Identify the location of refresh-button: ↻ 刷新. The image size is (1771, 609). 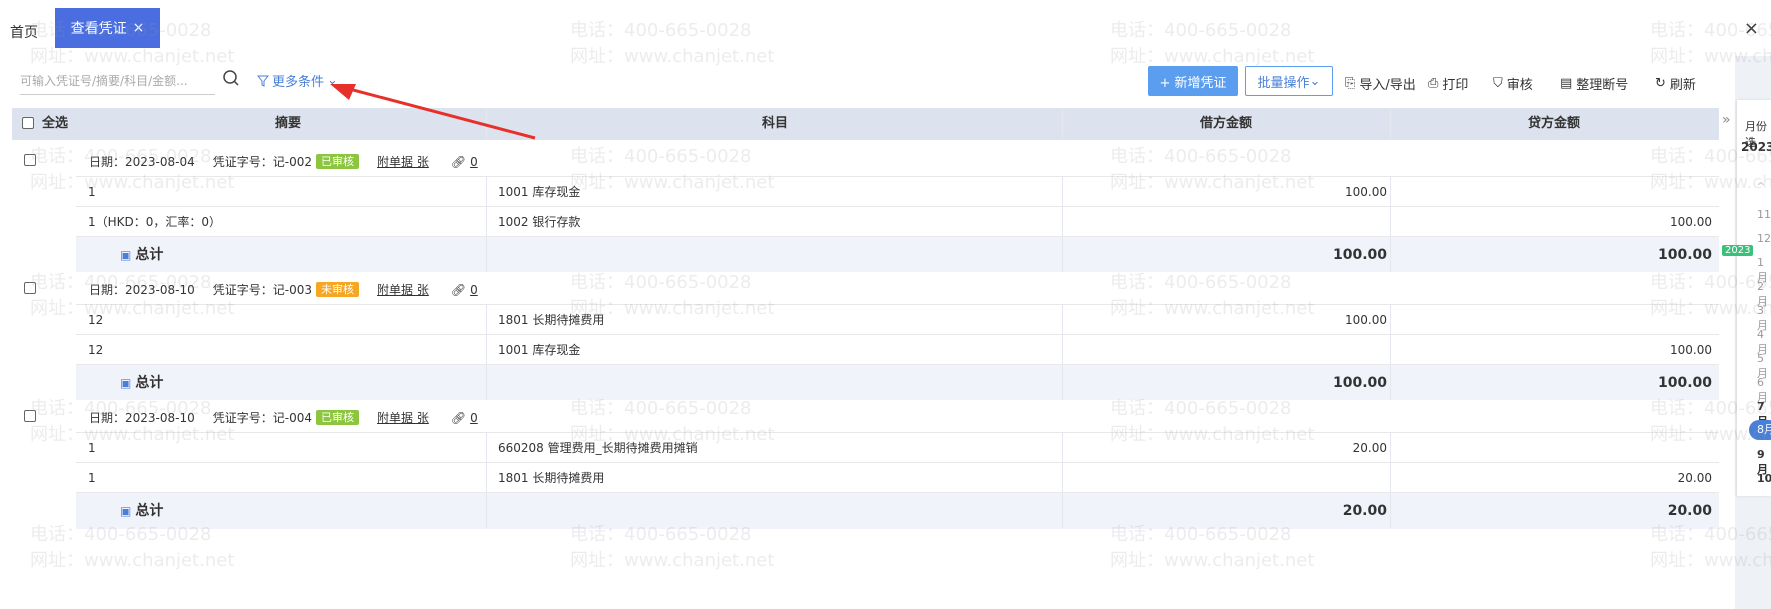
(1675, 83).